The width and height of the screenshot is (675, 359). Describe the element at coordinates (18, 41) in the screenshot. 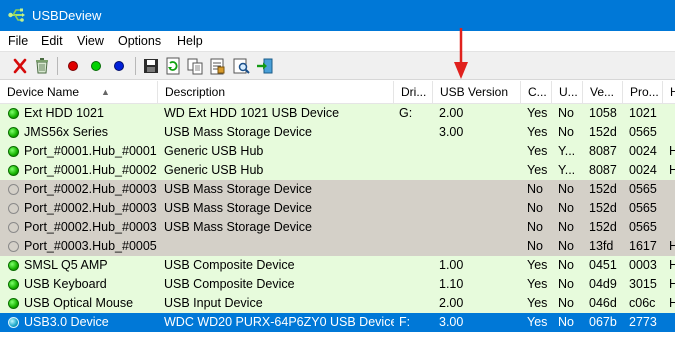

I see `menu-file: File` at that location.